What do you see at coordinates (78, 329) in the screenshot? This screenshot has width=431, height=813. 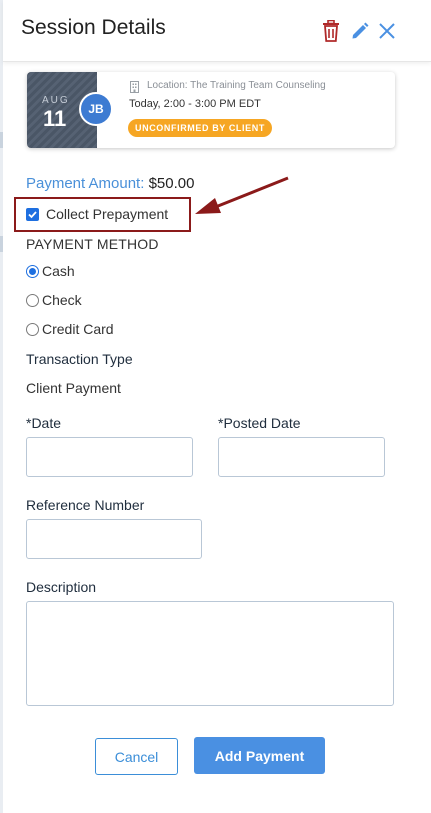 I see `radio-label-credit-card: Credit Card` at bounding box center [78, 329].